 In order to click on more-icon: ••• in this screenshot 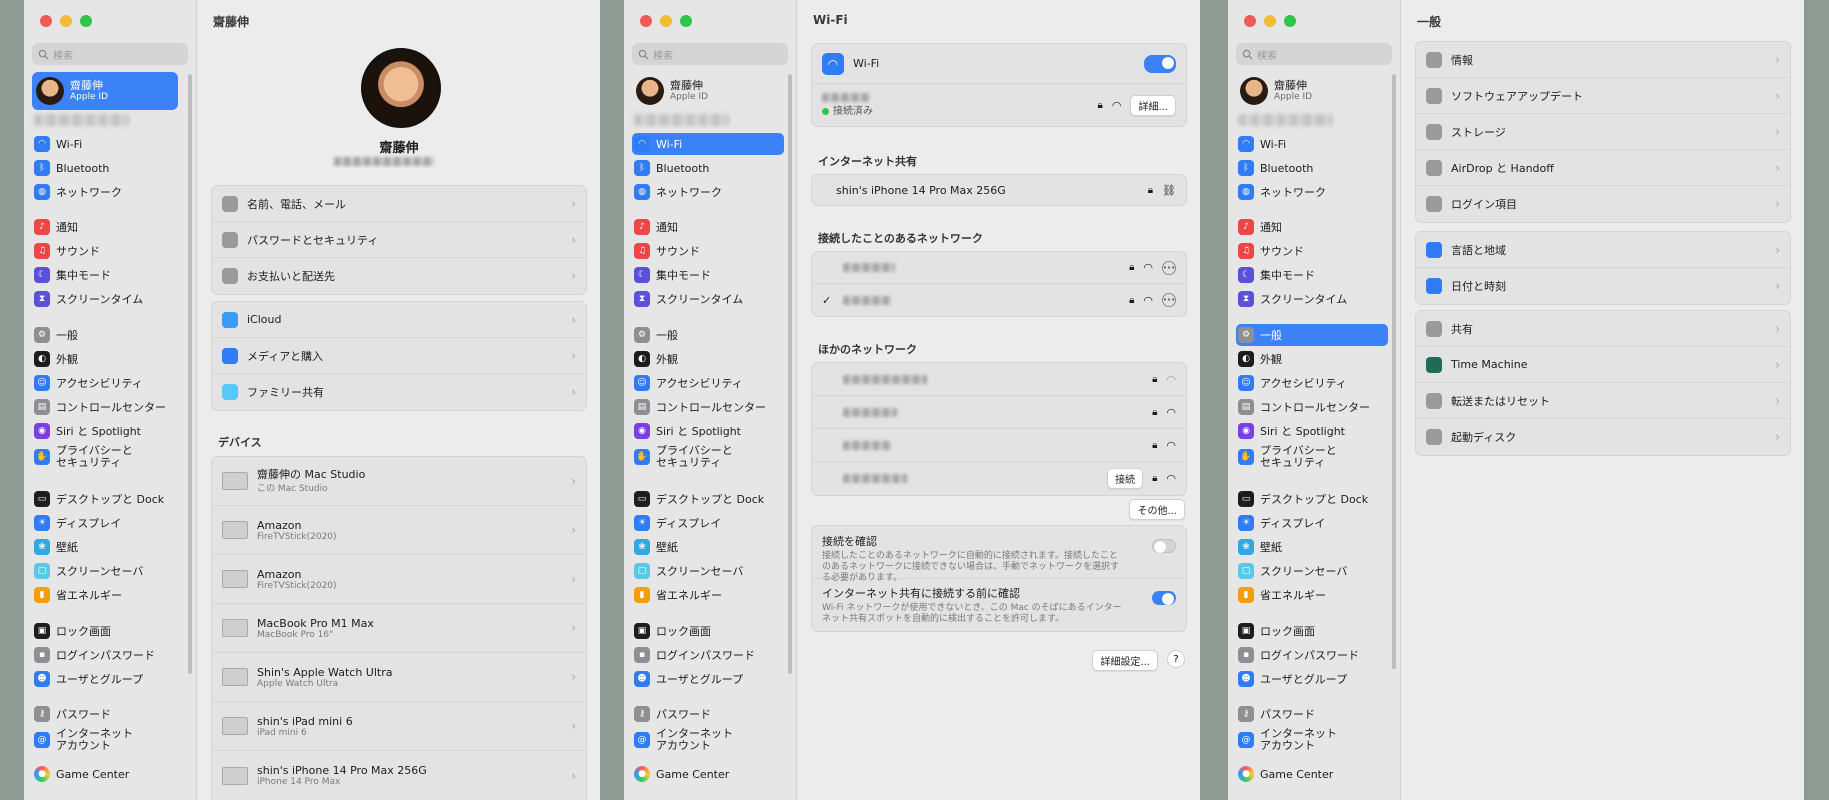, I will do `click(1169, 300)`.